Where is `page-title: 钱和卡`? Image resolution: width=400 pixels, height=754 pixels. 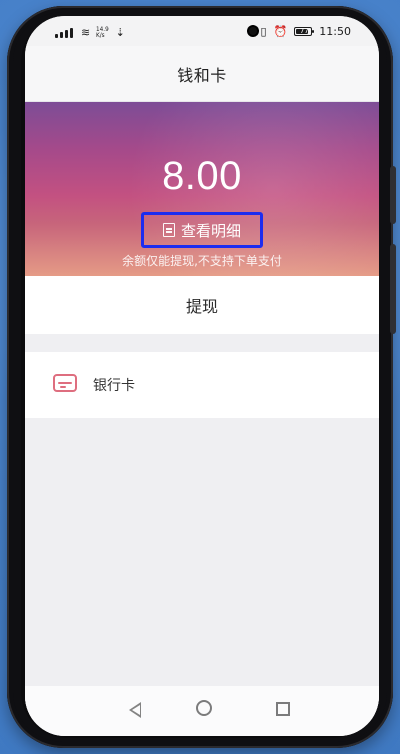 page-title: 钱和卡 is located at coordinates (202, 75).